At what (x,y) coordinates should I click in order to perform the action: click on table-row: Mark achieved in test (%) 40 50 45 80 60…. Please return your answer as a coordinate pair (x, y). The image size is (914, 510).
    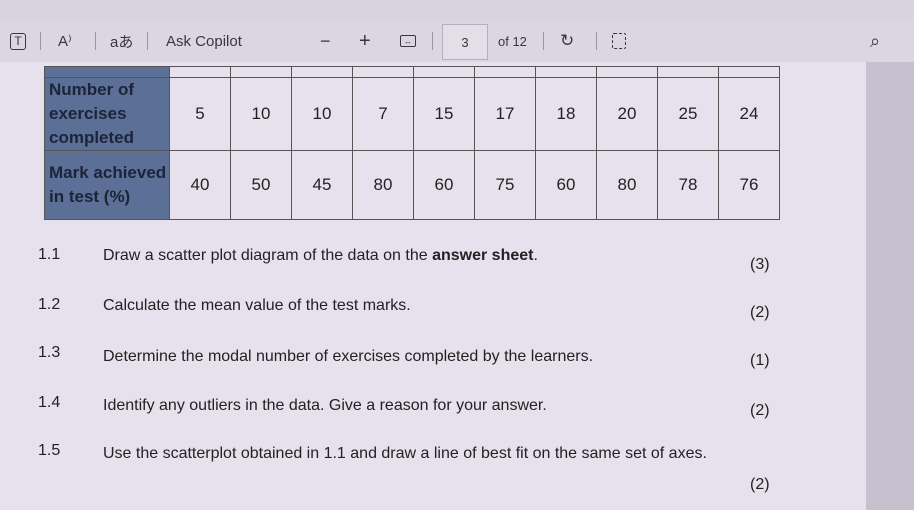
    Looking at the image, I should click on (412, 185).